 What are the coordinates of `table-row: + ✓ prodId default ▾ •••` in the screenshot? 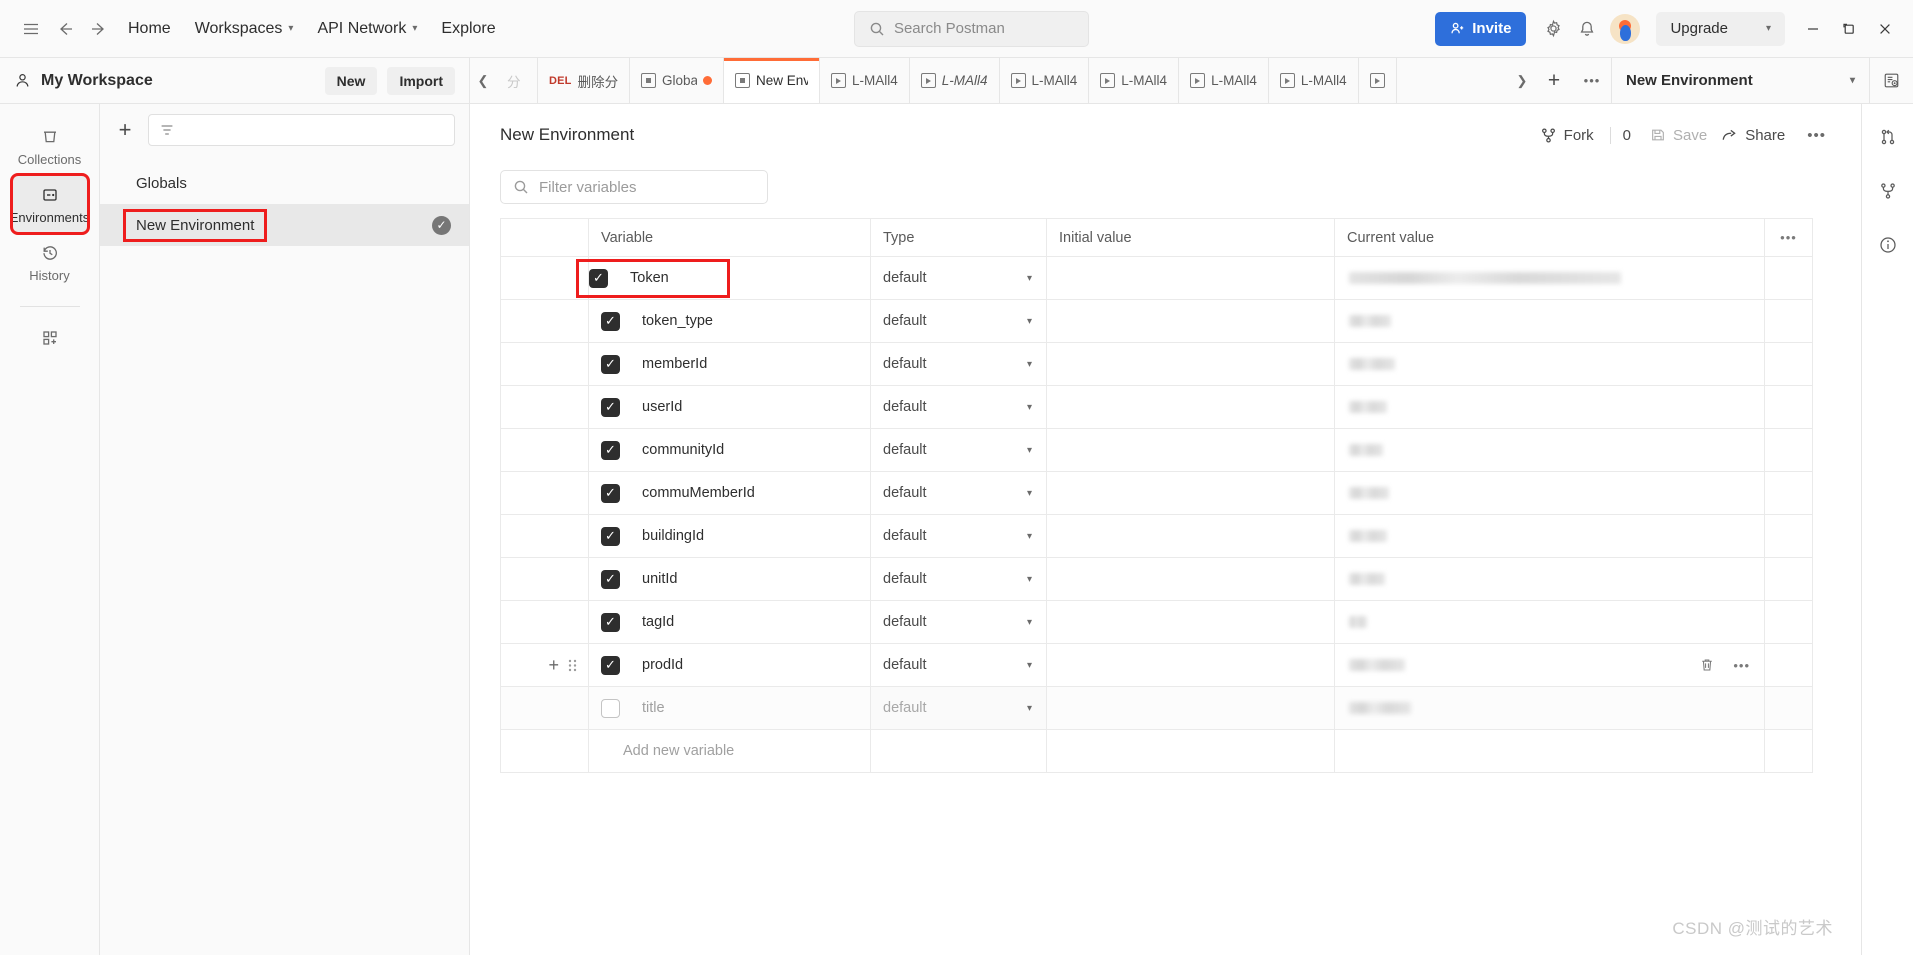 It's located at (1156, 665).